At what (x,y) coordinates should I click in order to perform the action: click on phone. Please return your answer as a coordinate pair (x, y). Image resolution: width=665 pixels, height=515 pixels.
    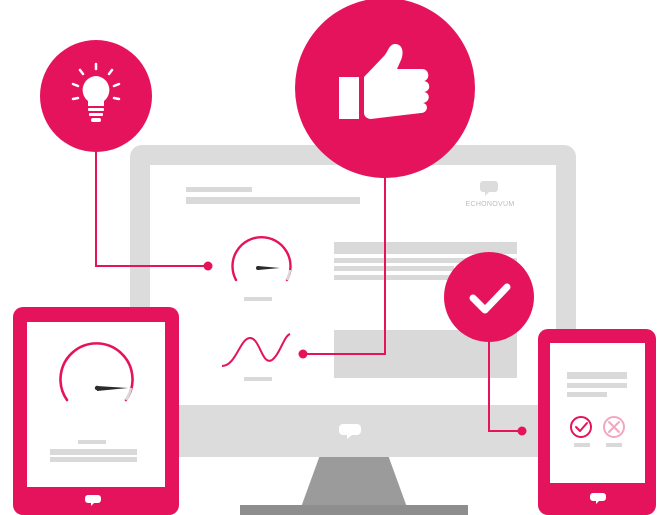
    Looking at the image, I should click on (597, 422).